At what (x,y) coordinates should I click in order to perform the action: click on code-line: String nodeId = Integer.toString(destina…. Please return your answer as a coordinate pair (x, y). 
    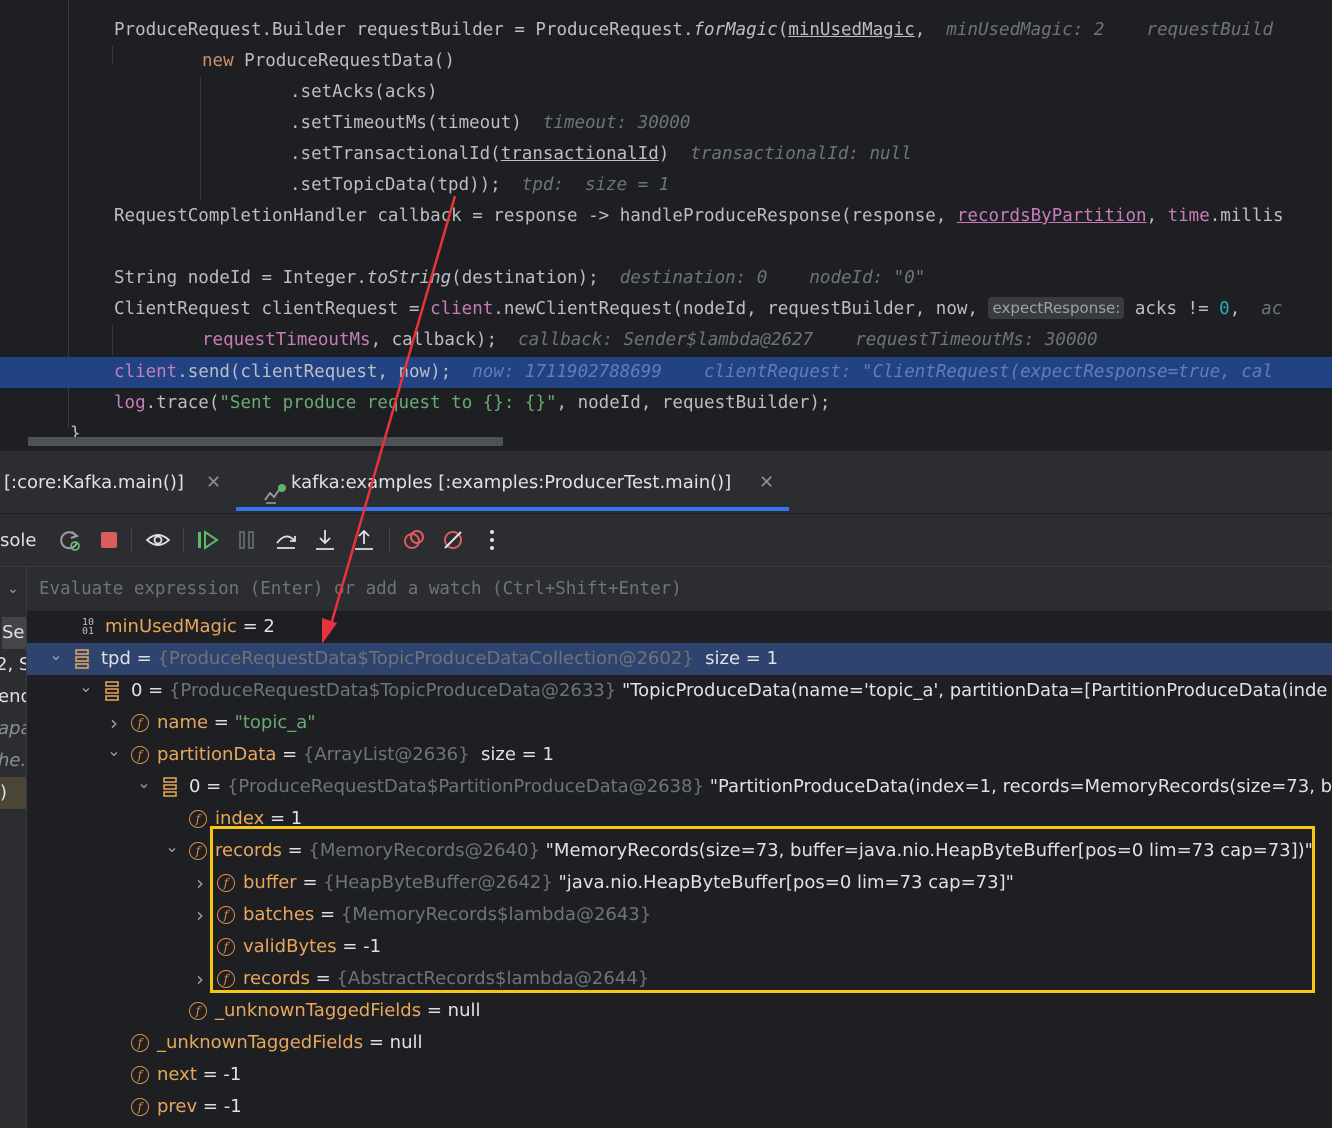
    Looking at the image, I should click on (666, 278).